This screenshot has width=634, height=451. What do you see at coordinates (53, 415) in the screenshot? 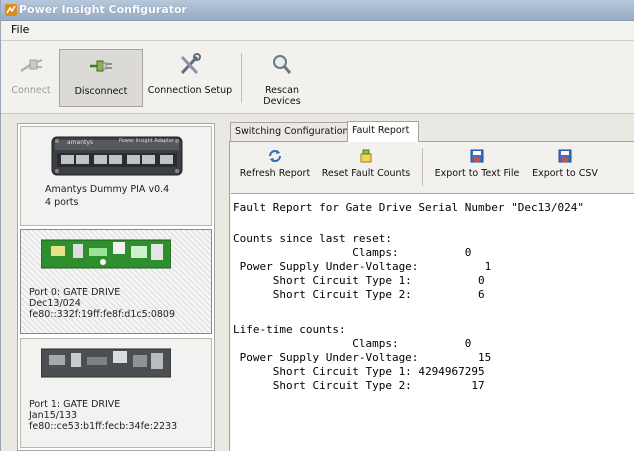
I see `port-1-serial: Jan15/133` at bounding box center [53, 415].